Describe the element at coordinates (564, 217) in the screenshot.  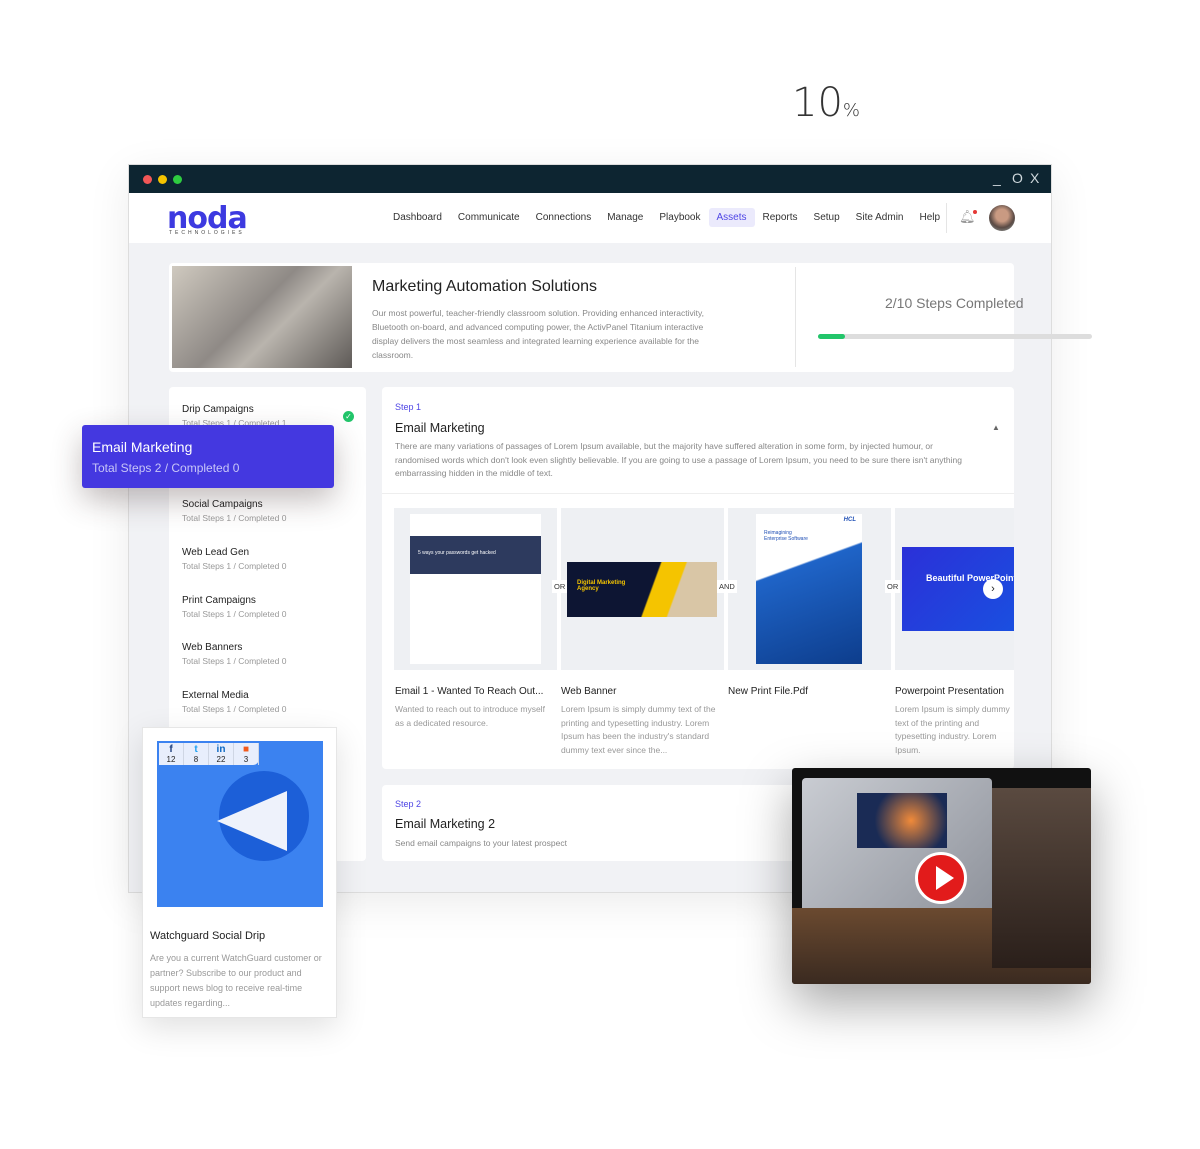
I see `nav-connections: Connections` at that location.